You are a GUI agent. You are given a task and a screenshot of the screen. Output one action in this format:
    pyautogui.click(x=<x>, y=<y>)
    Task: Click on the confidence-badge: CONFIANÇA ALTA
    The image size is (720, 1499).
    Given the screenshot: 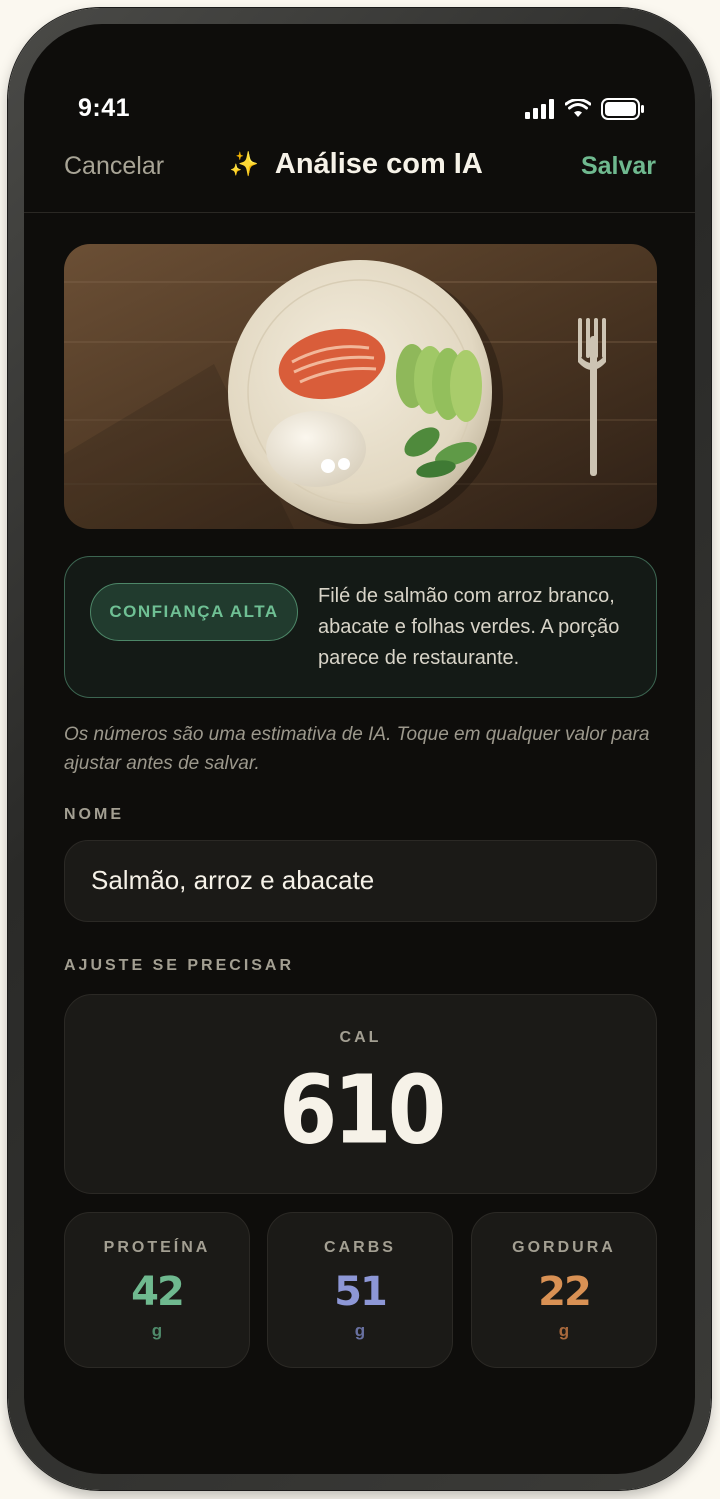 What is the action you would take?
    pyautogui.click(x=194, y=612)
    